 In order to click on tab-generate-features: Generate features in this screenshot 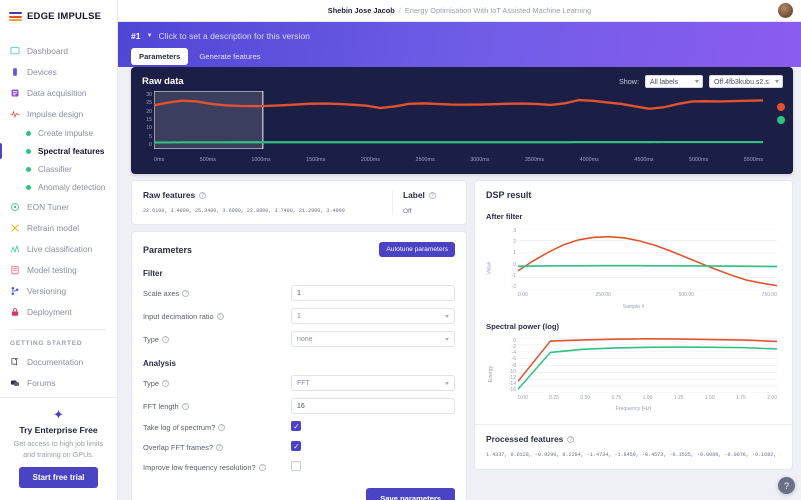, I will do `click(229, 56)`.